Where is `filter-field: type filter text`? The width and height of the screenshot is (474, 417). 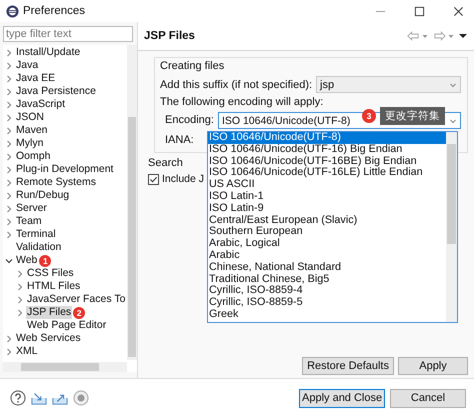 filter-field: type filter text is located at coordinates (68, 34).